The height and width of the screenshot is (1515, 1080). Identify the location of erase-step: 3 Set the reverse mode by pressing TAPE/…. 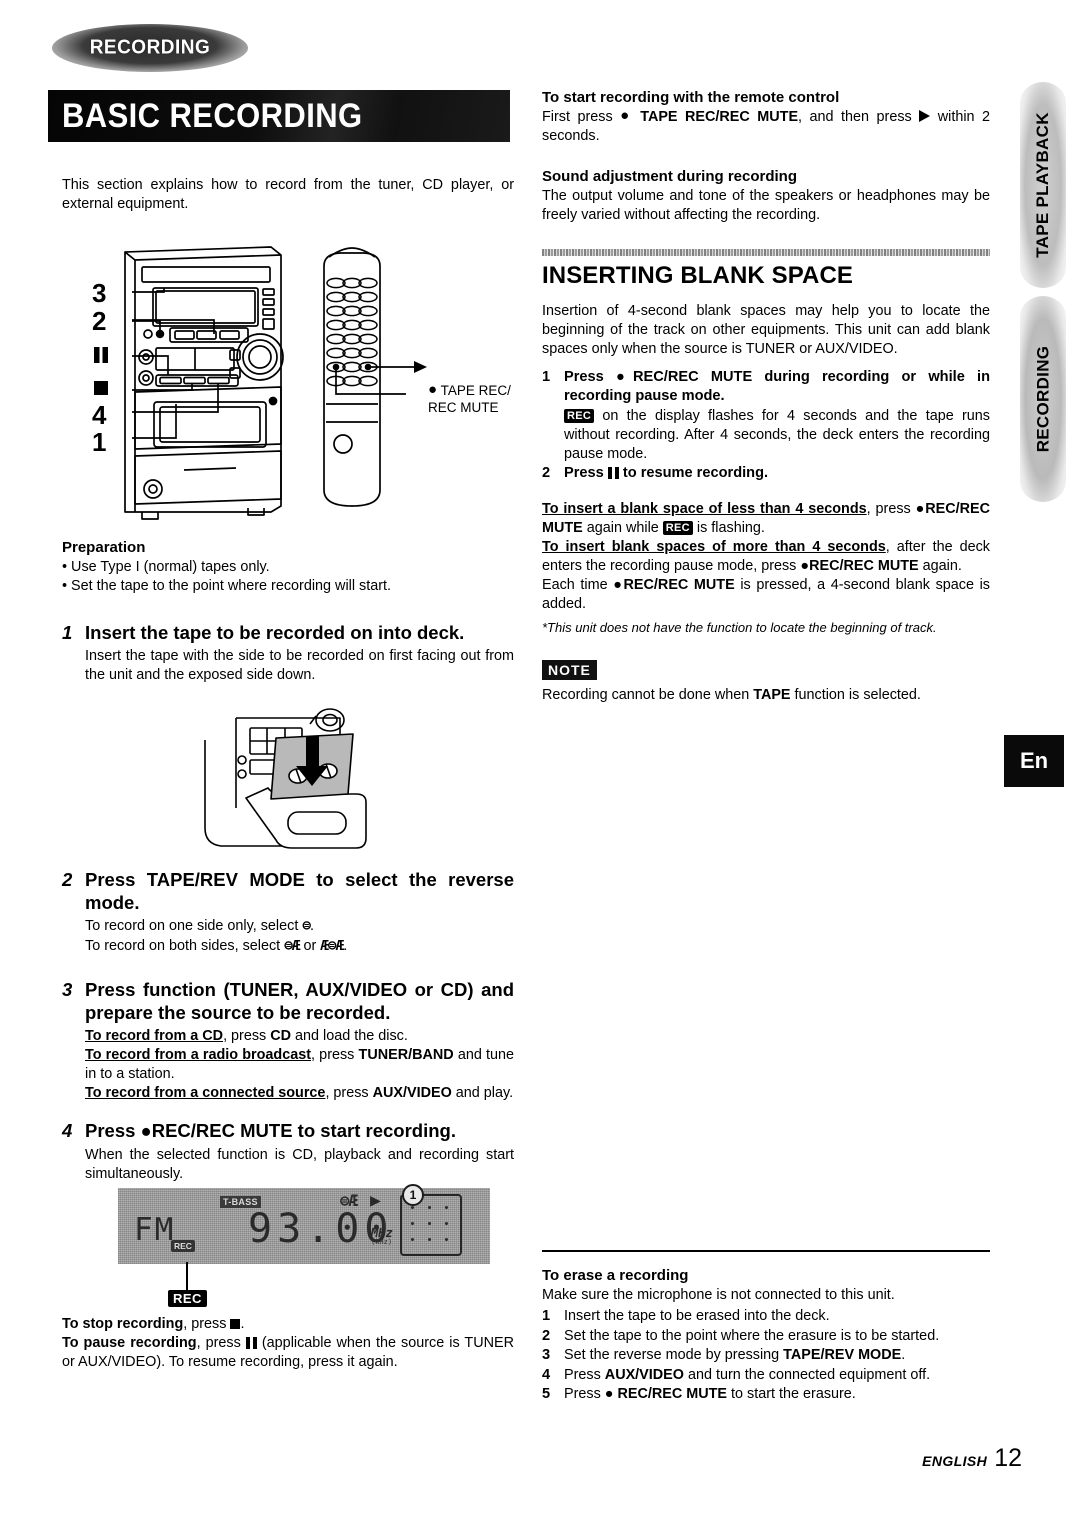
(766, 1355).